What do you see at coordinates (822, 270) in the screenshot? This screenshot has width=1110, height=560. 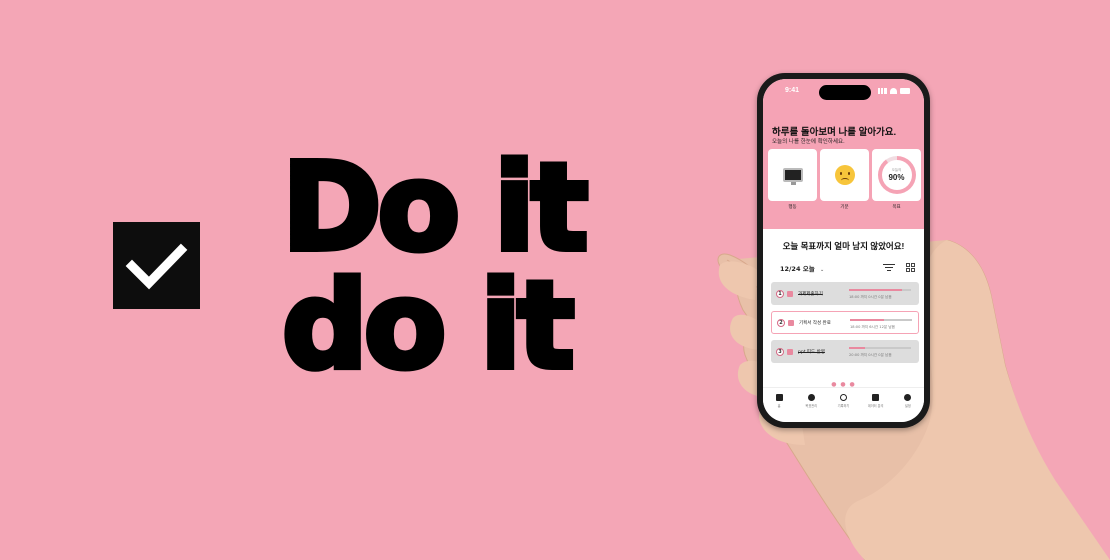 I see `chevron-down-icon: ⌄` at bounding box center [822, 270].